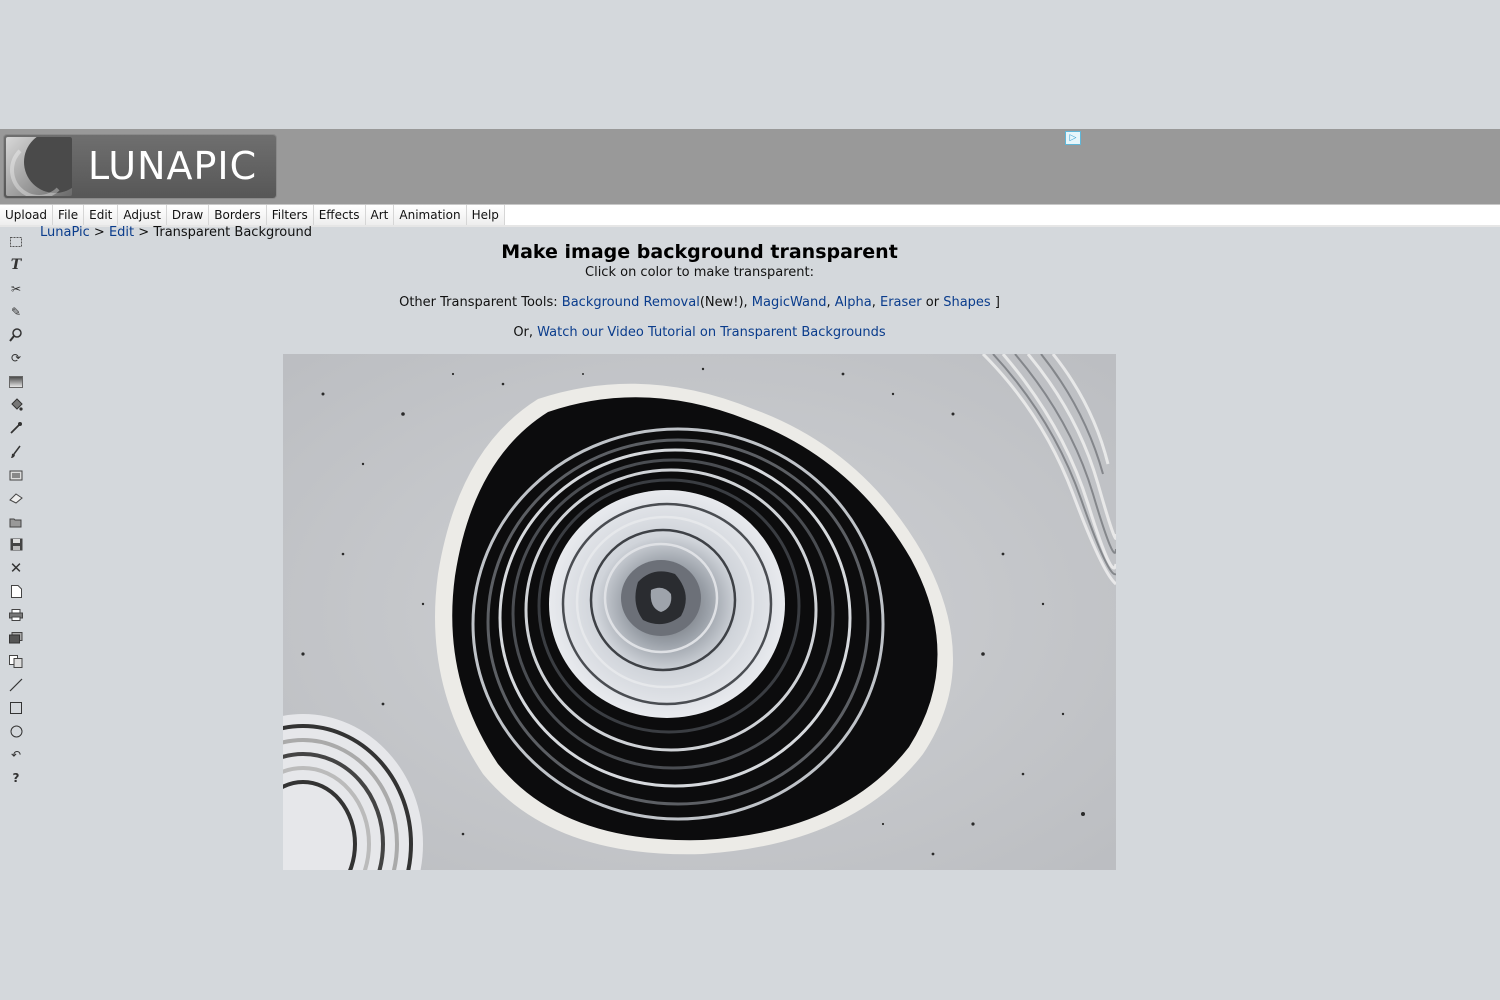 This screenshot has width=1500, height=1000. Describe the element at coordinates (27, 215) in the screenshot. I see `menu-upload: Upload` at that location.